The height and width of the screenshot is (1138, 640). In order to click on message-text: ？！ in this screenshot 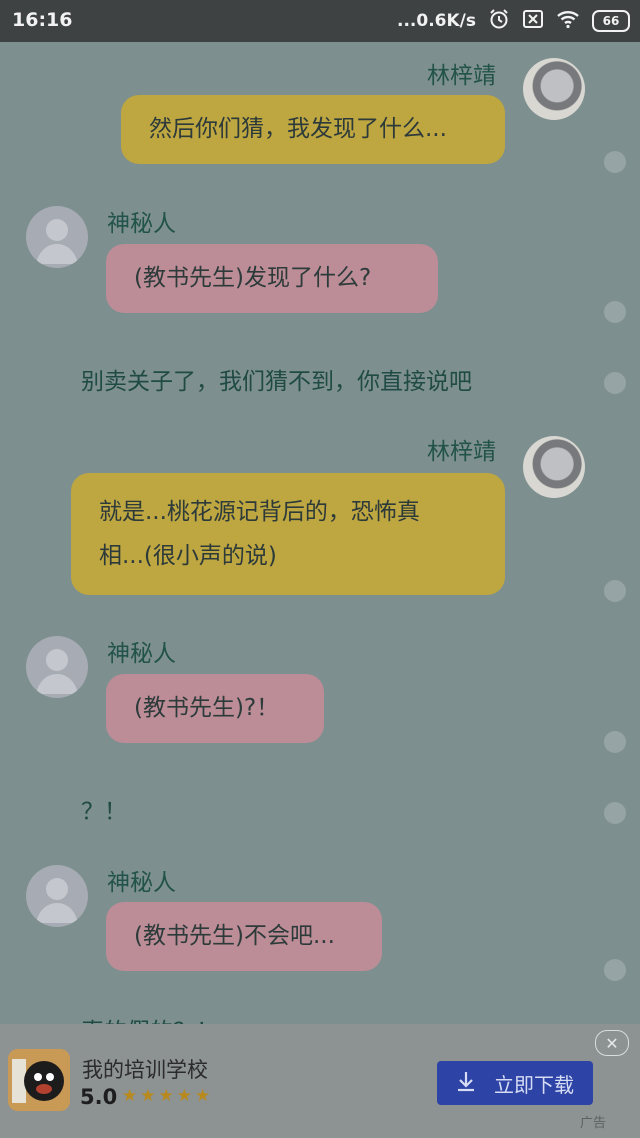, I will do `click(104, 812)`.